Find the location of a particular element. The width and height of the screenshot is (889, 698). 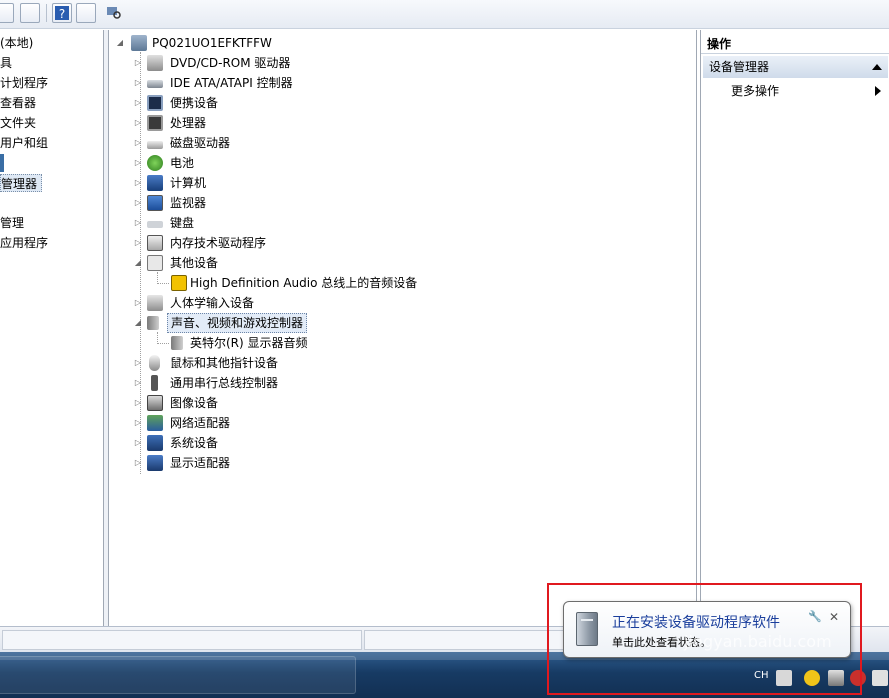

tree-node-label: 磁盘驱动器 is located at coordinates (200, 143).